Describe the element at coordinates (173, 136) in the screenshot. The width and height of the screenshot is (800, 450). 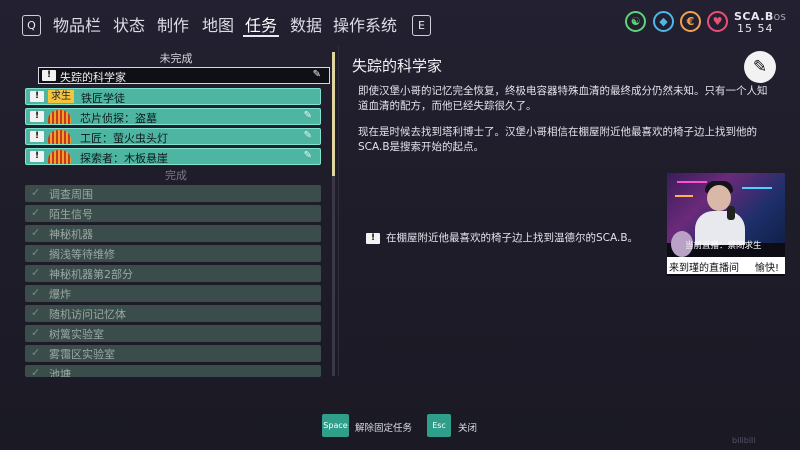
I see `quest-row: ! 工匠：萤火虫头灯 ✎` at that location.